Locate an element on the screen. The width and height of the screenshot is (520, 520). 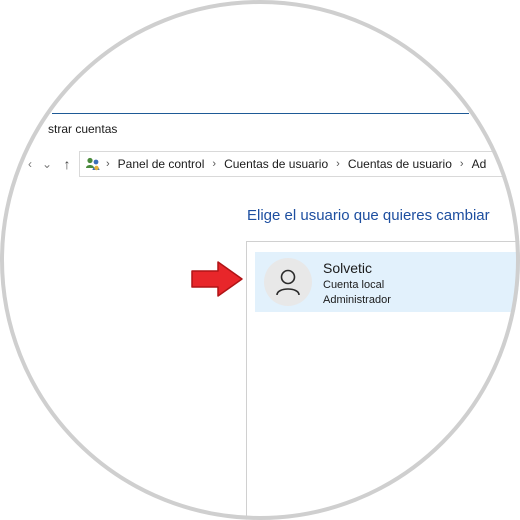
up-button: ↑ is located at coordinates (67, 164).